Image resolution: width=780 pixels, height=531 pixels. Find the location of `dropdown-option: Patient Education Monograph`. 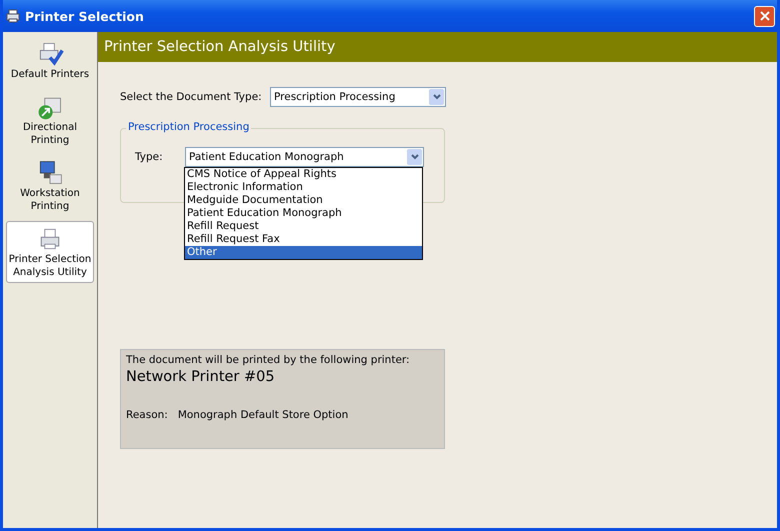

dropdown-option: Patient Education Monograph is located at coordinates (303, 213).